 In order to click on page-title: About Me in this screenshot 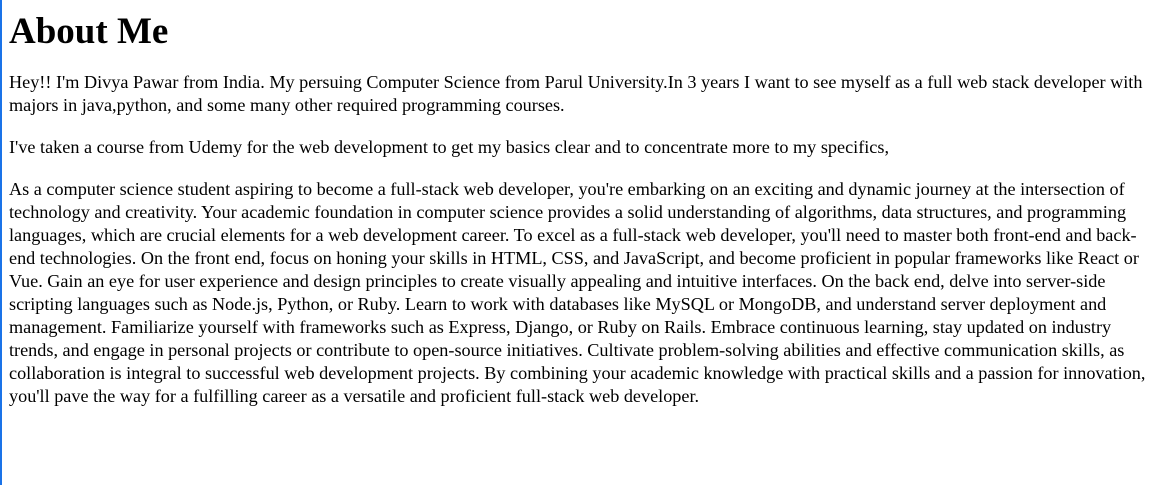, I will do `click(89, 31)`.